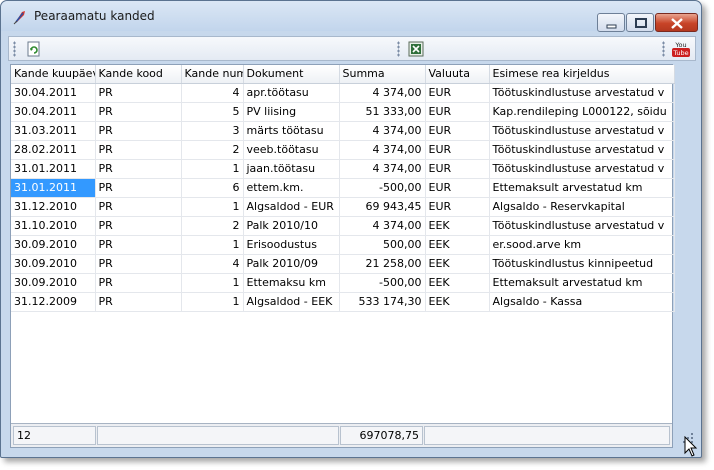  Describe the element at coordinates (53, 150) in the screenshot. I see `table-cell: 28.02.2011` at that location.